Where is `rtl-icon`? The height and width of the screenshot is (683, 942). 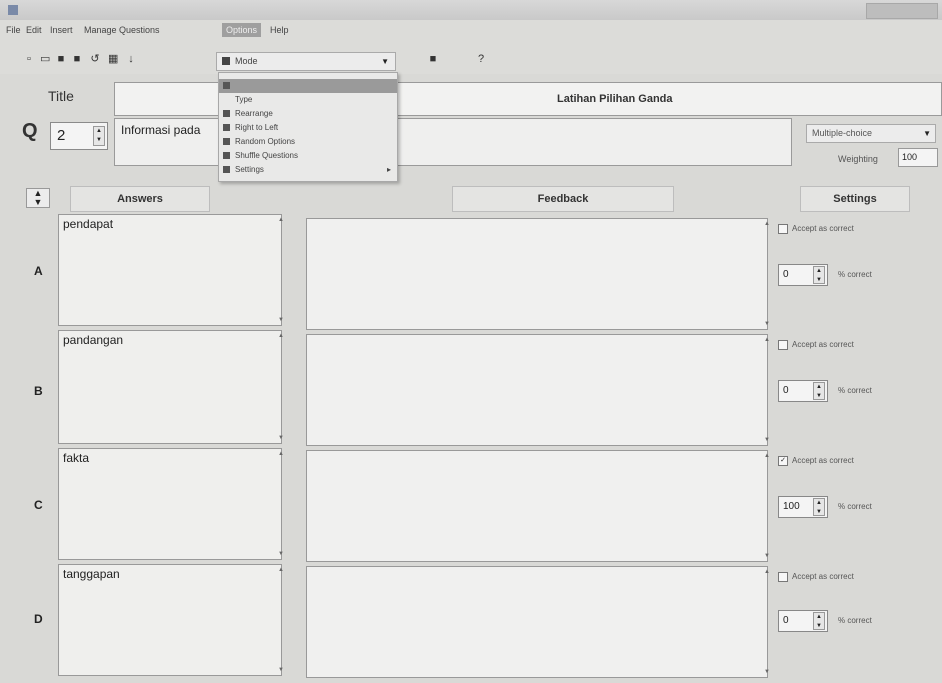 rtl-icon is located at coordinates (226, 127).